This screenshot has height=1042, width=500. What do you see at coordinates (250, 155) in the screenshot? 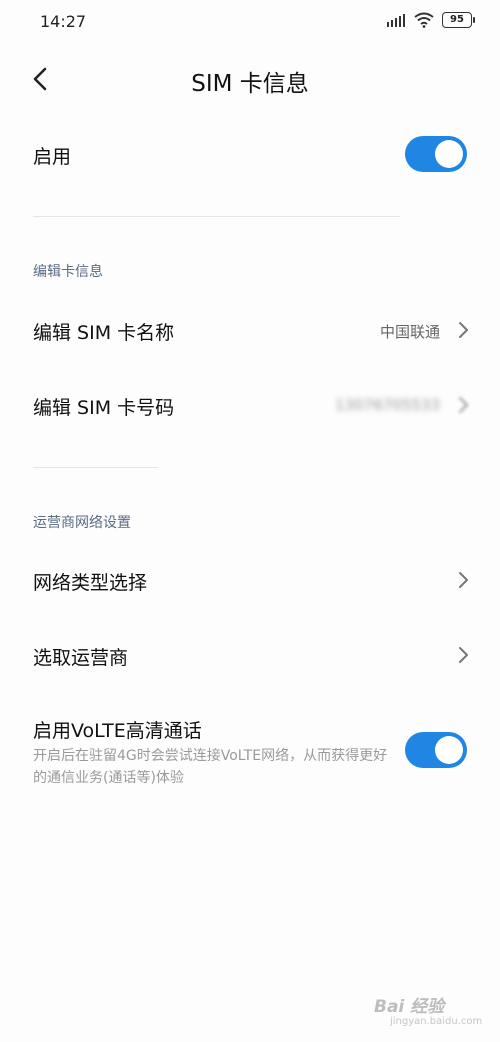
I see `enable-row: 启用` at bounding box center [250, 155].